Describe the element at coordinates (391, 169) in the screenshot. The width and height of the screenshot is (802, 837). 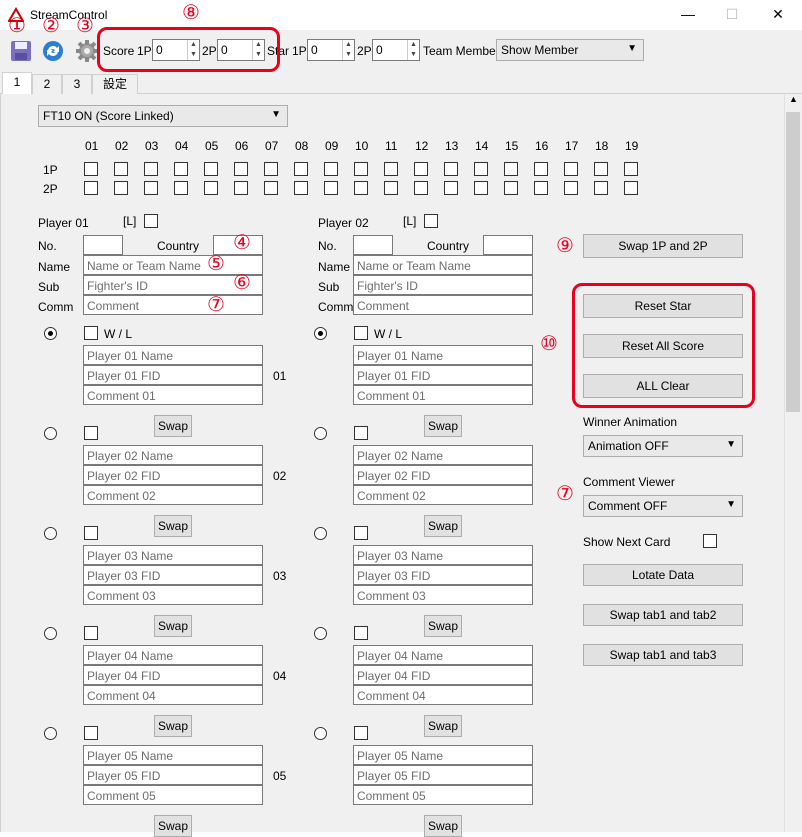
I see `game-11-1p-checkbox` at that location.